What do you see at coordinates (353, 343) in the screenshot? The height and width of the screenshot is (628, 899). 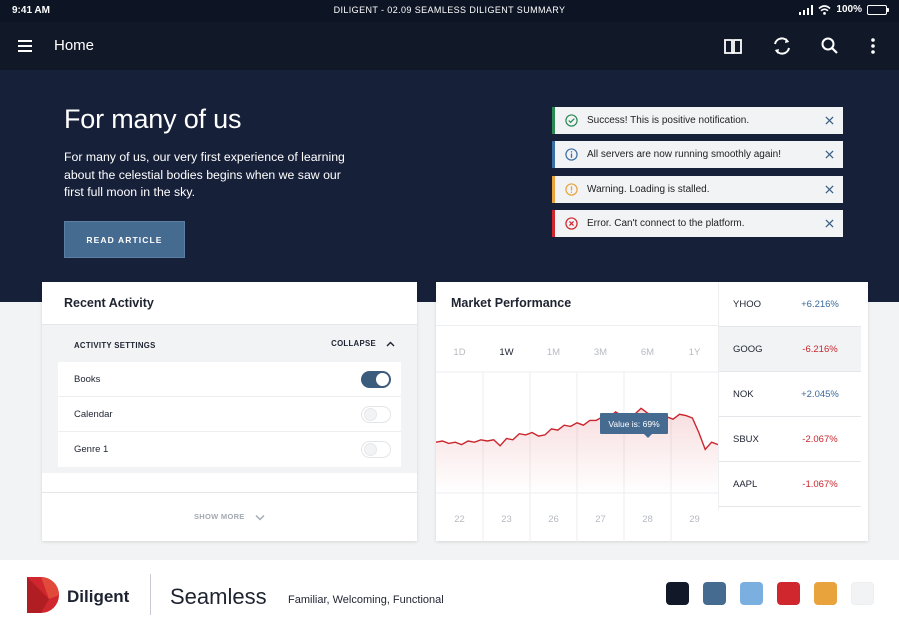 I see `collapse-label: COLLAPSE` at bounding box center [353, 343].